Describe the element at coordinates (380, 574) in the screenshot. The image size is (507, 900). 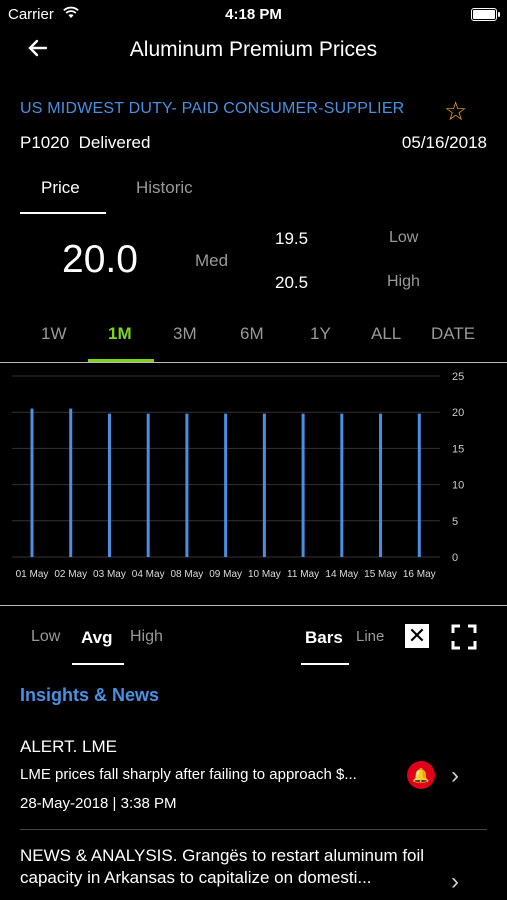
I see `x-tick-label: 15 May` at that location.